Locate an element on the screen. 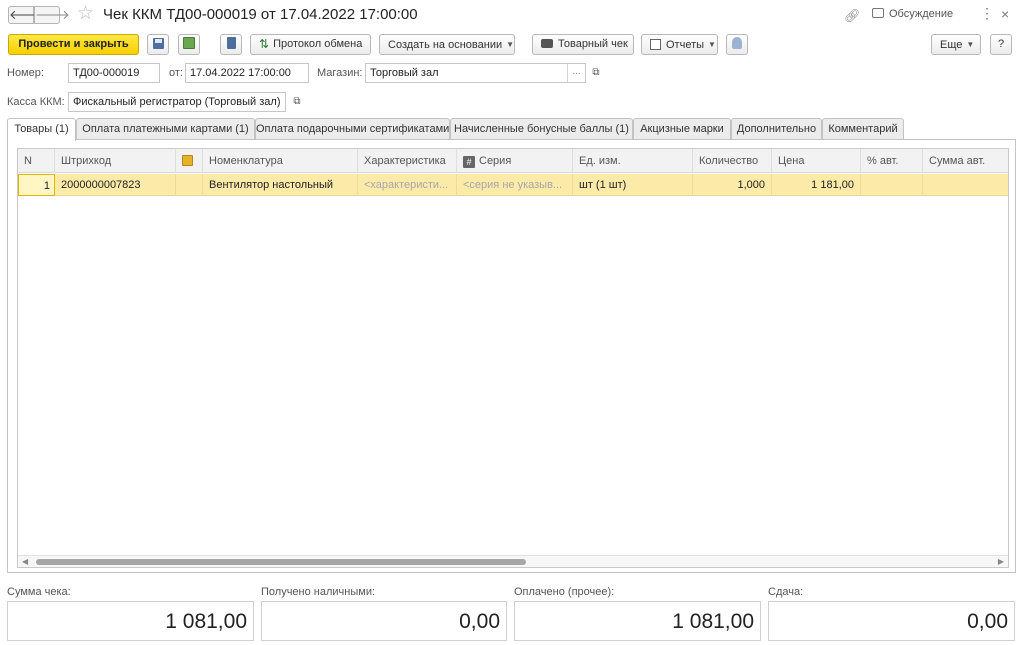 The image size is (1023, 645). date-field: 17.04.2022 17:00:00 is located at coordinates (247, 73).